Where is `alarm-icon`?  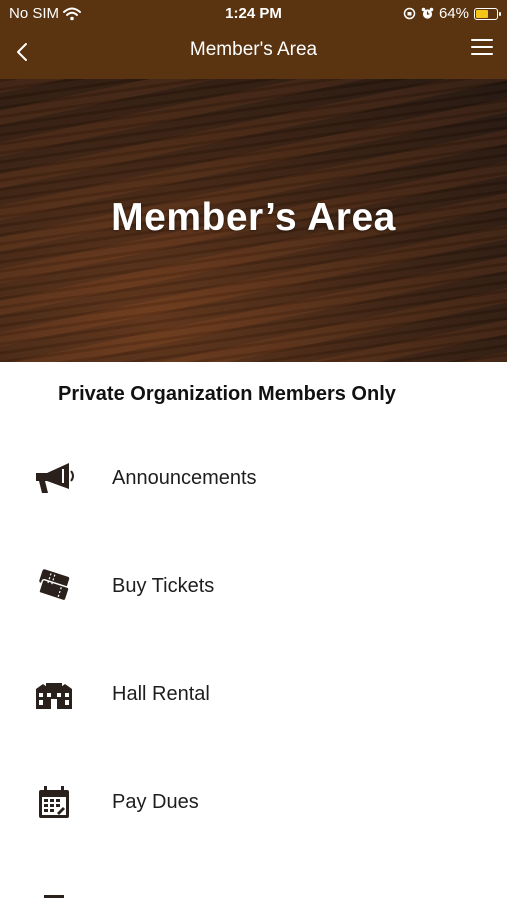
alarm-icon is located at coordinates (427, 13).